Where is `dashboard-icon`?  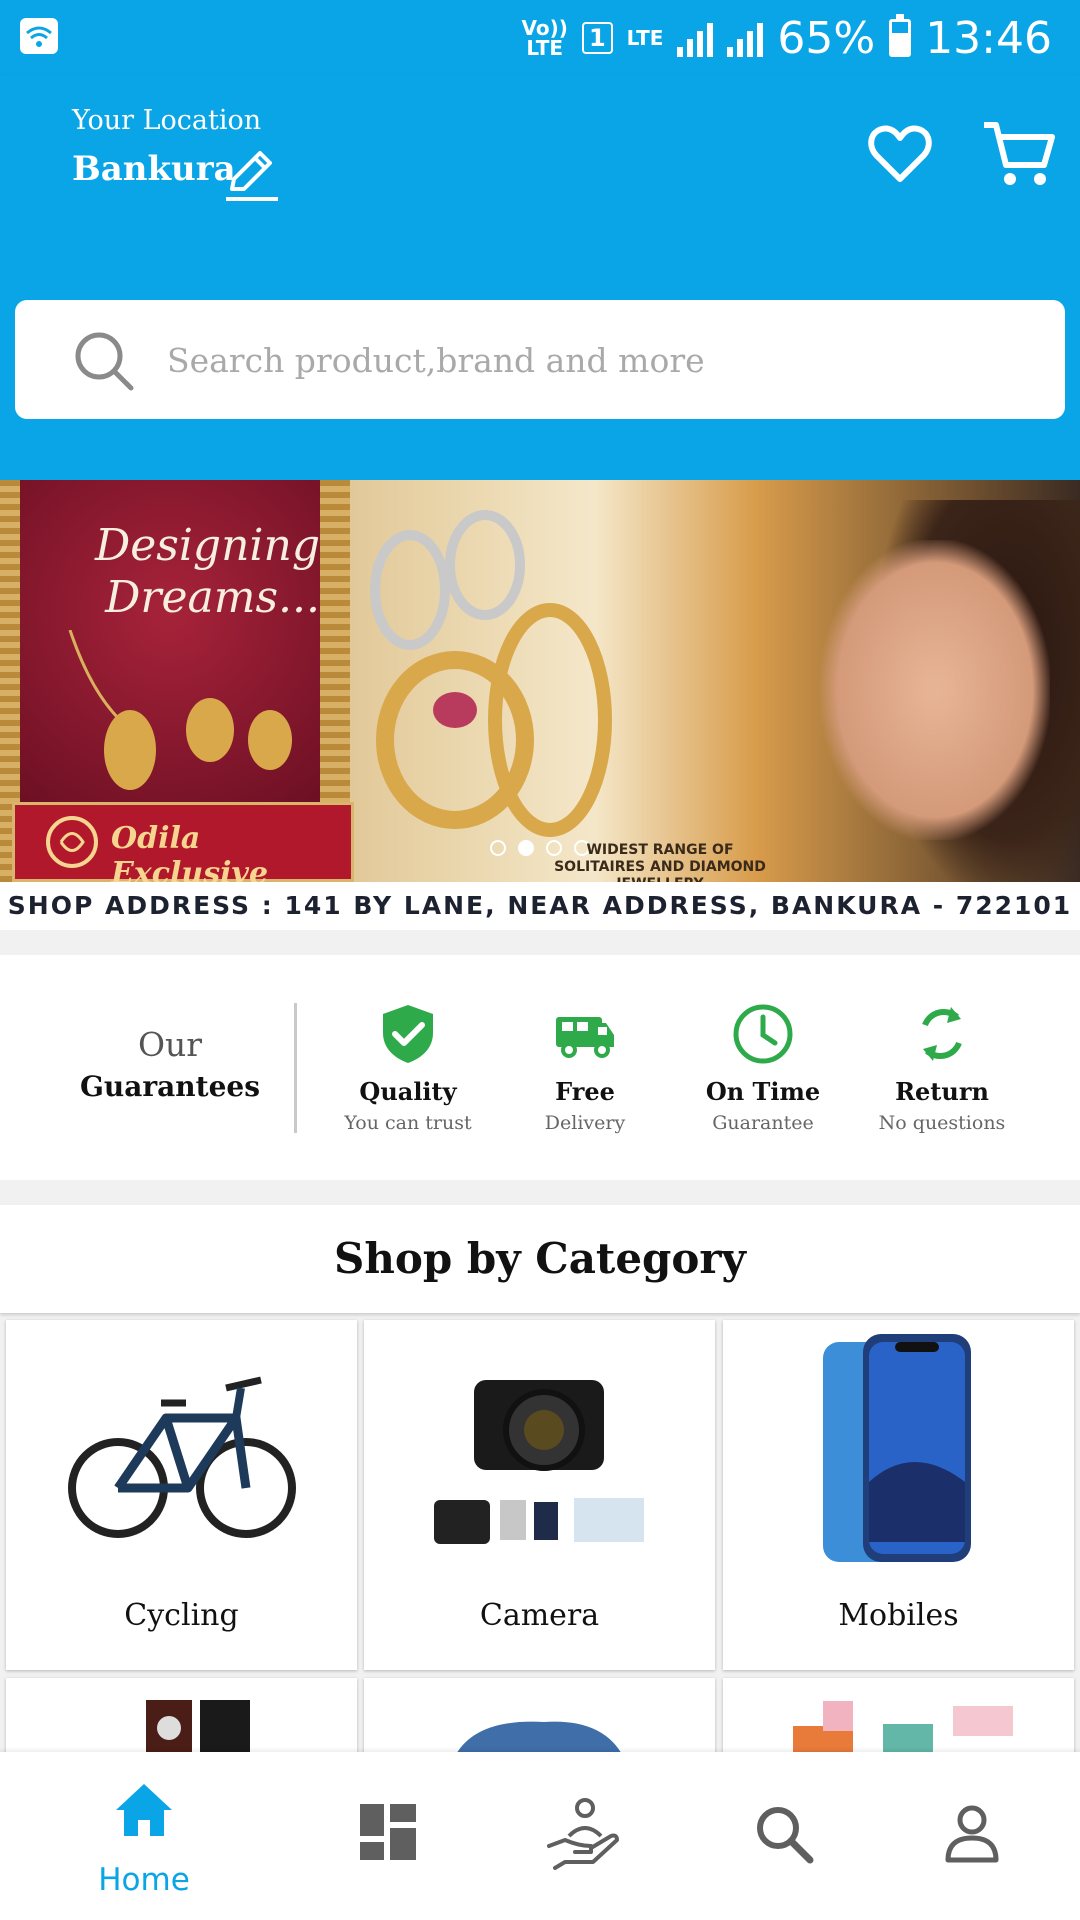 dashboard-icon is located at coordinates (388, 1832).